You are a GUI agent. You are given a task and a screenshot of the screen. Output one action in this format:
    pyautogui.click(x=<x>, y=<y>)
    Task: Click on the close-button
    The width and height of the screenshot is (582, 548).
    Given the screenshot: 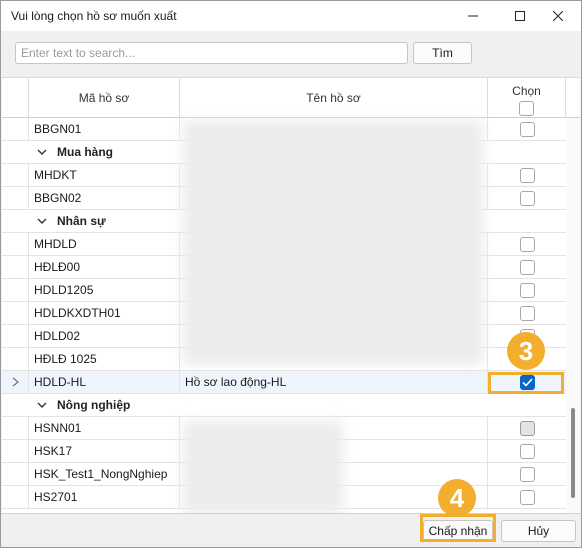 What is the action you would take?
    pyautogui.click(x=558, y=16)
    